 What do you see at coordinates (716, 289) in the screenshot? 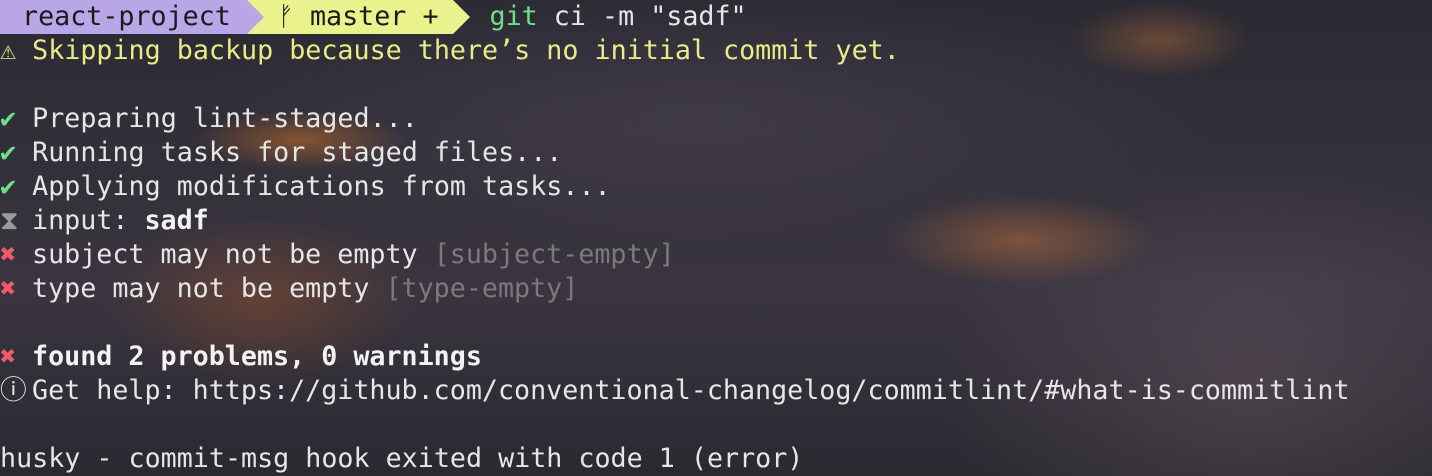
I see `commitlint-error-line: ✖ type may not be empty [type-empty]` at bounding box center [716, 289].